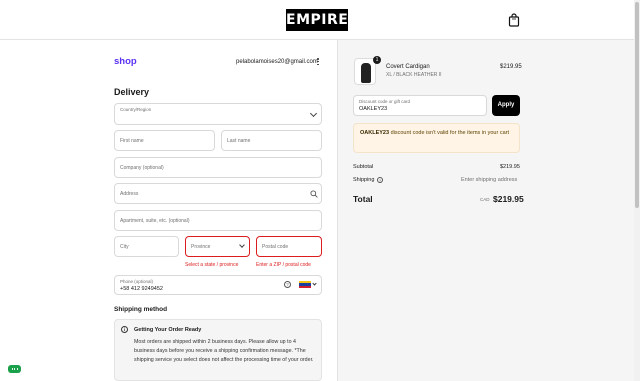 The width and height of the screenshot is (640, 381). What do you see at coordinates (489, 180) in the screenshot?
I see `shipping-value: Enter shipping address` at bounding box center [489, 180].